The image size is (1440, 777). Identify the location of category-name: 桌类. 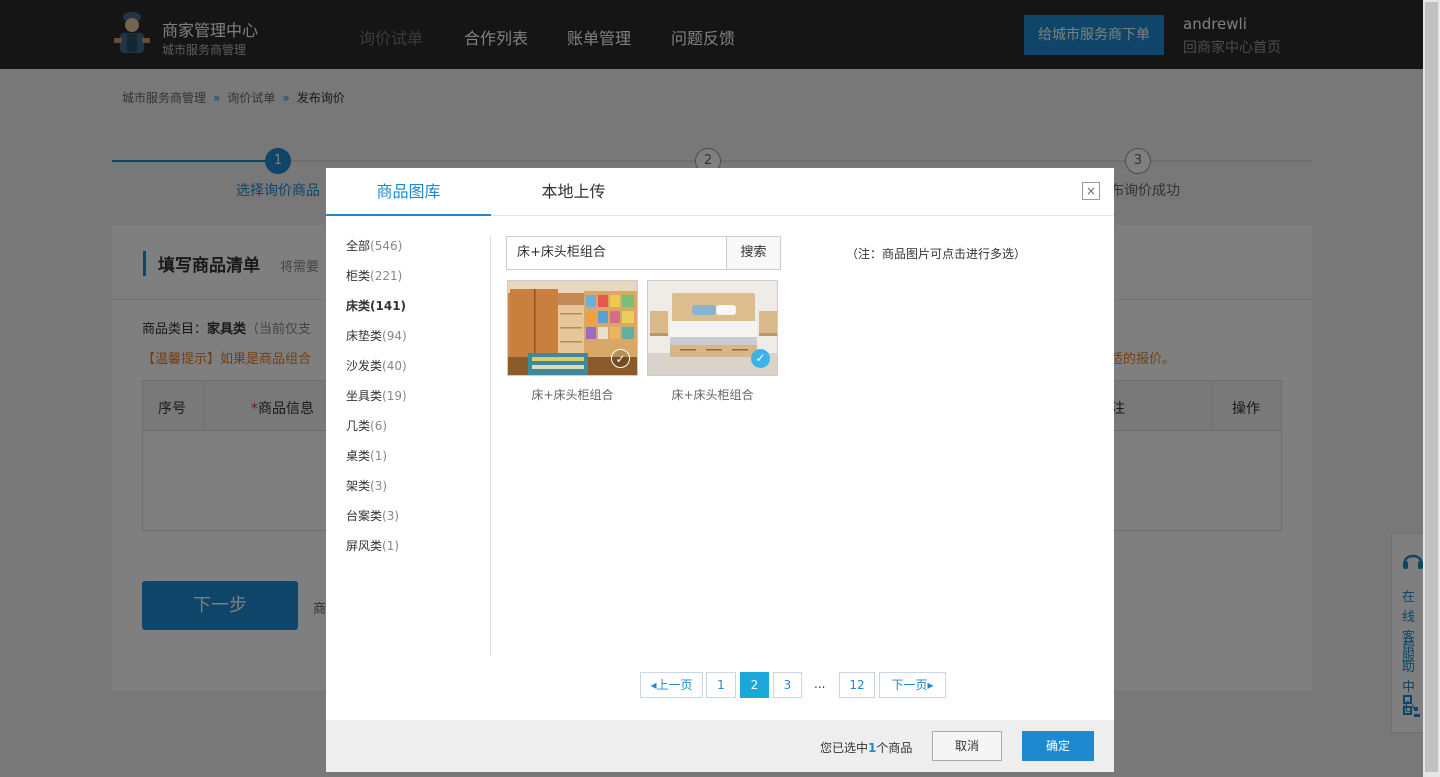
(358, 456).